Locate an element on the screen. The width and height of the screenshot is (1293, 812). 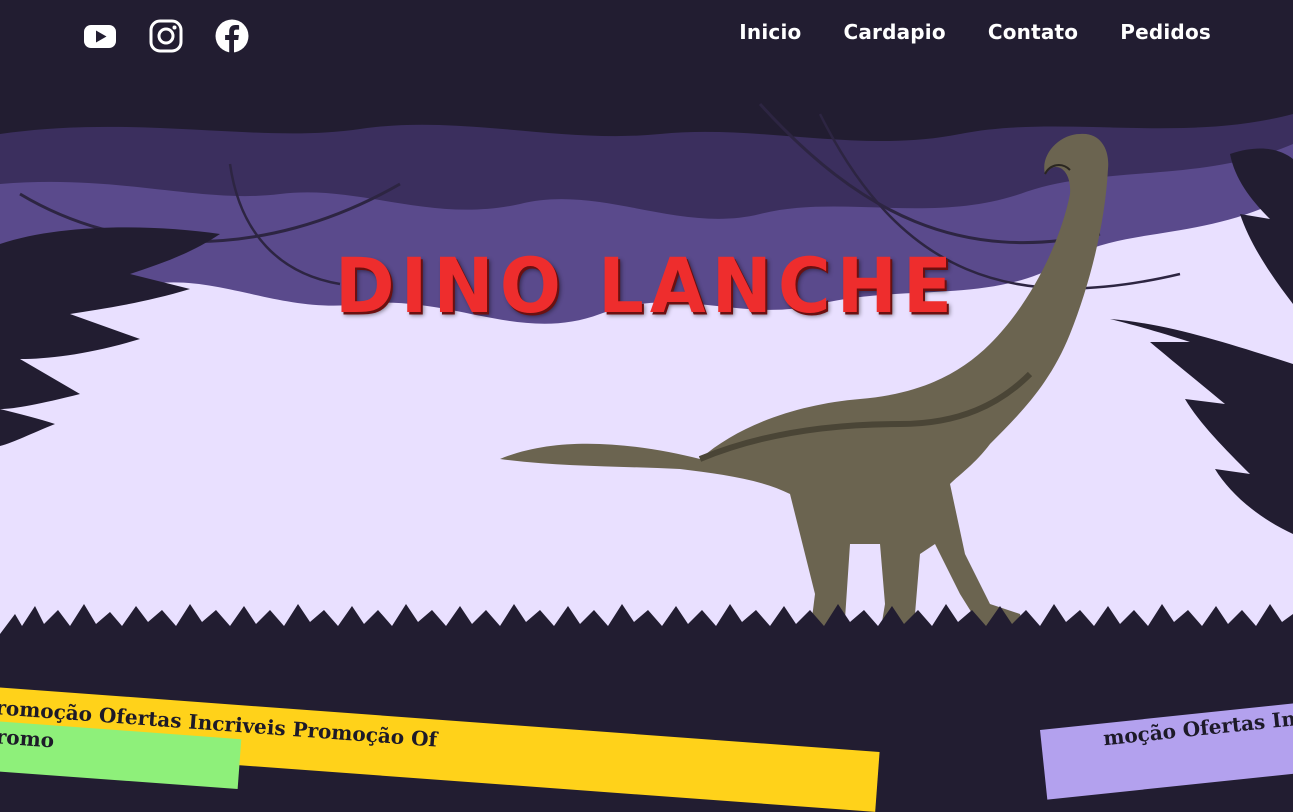
social-links is located at coordinates (166, 36).